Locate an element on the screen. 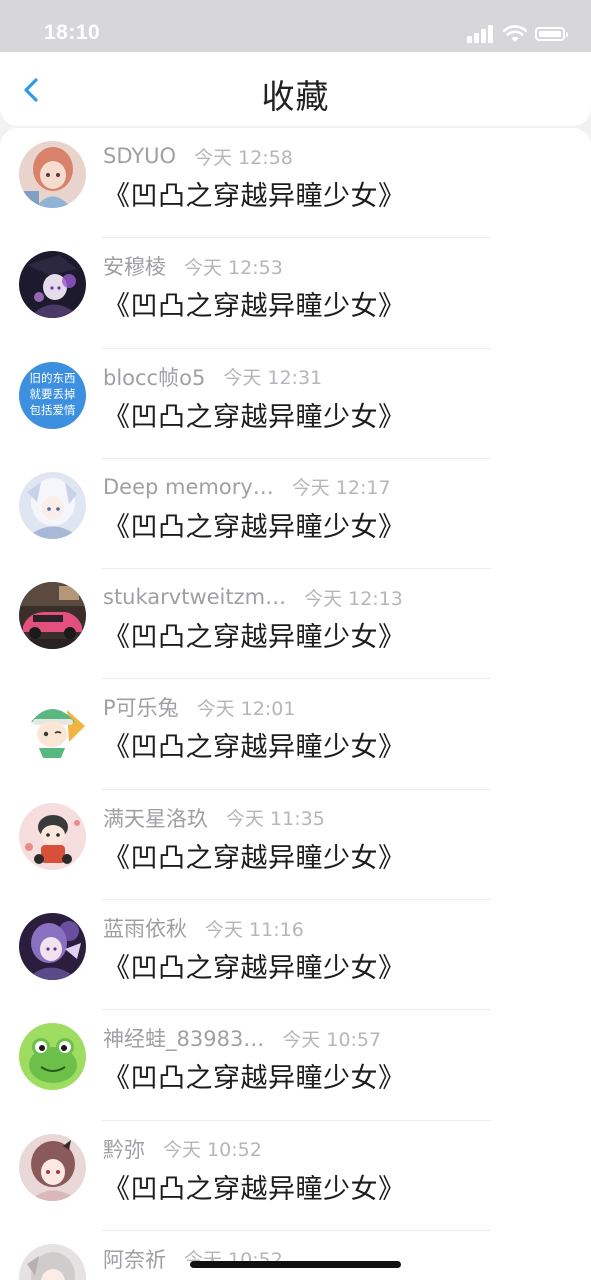 This screenshot has width=591, height=1280. pink-car-avatar is located at coordinates (52, 616).